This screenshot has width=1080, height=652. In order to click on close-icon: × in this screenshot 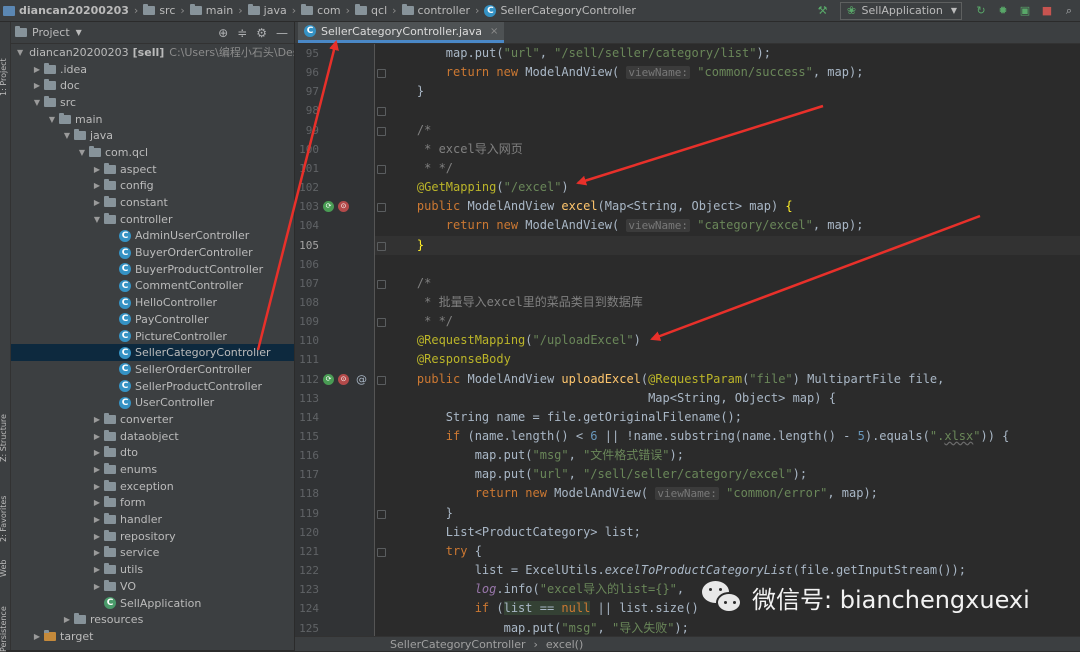, I will do `click(494, 31)`.